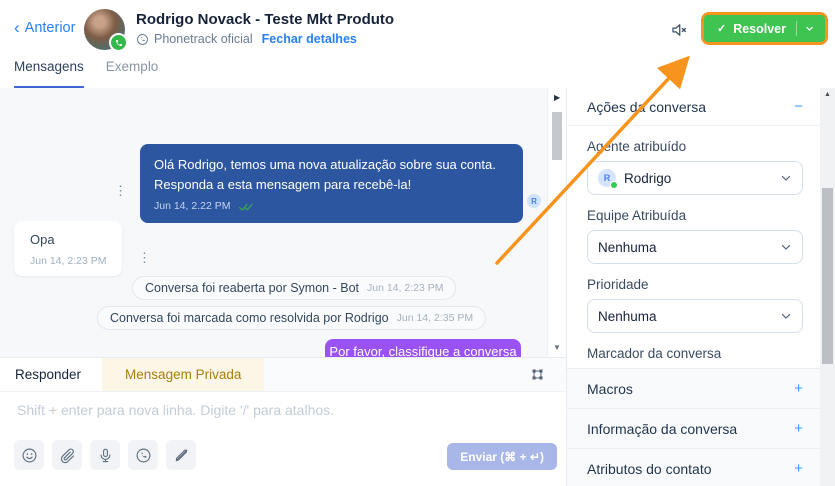 Image resolution: width=835 pixels, height=486 pixels. I want to click on system-message-time: Jun 14, 2:35 PM, so click(435, 318).